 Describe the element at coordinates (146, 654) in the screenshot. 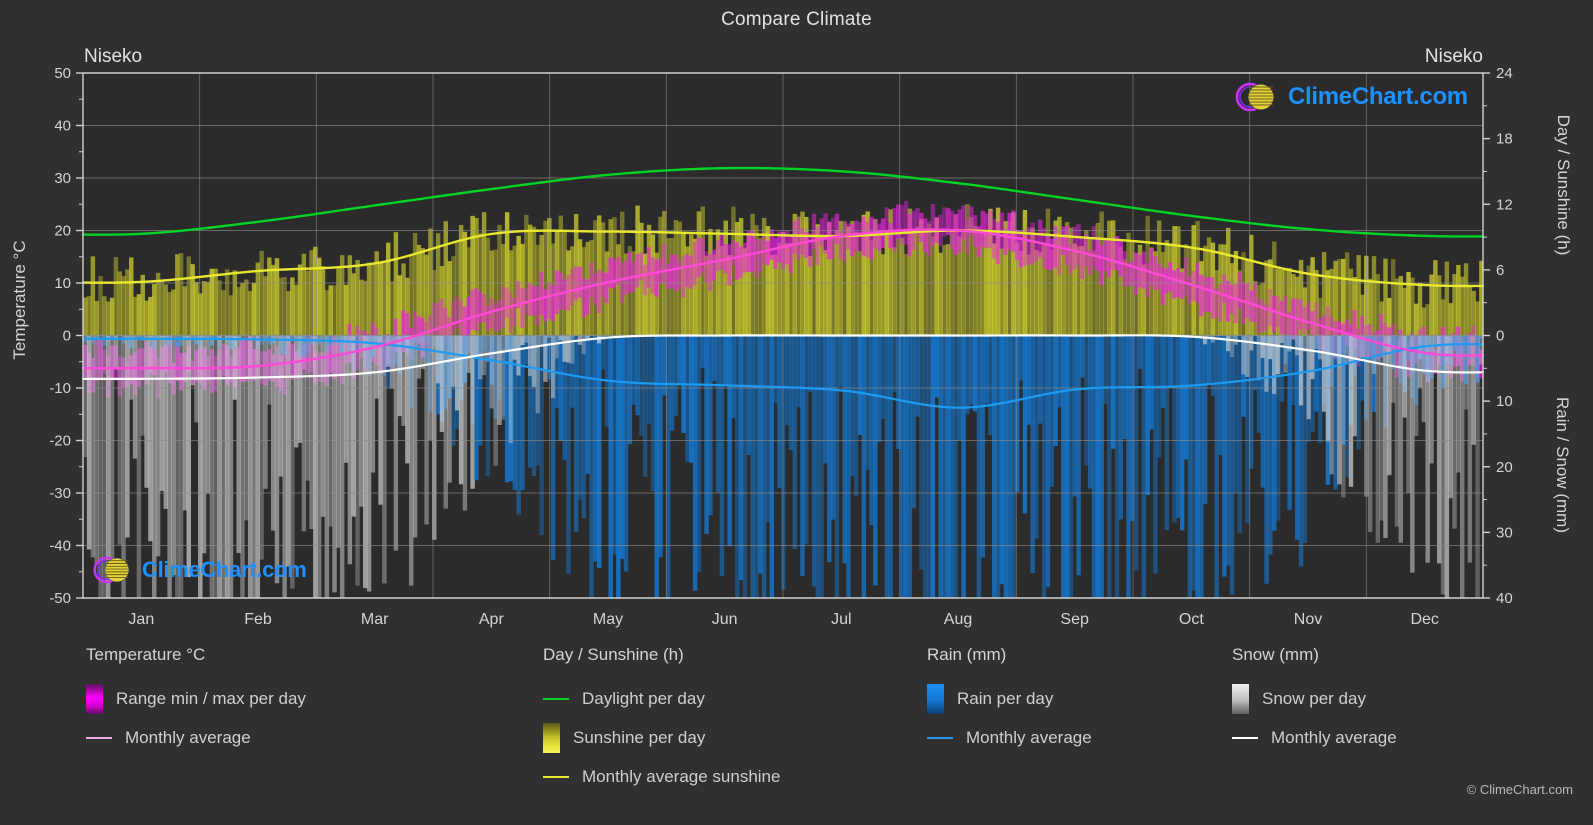

I see `legend-group-title: Temperature °C` at that location.